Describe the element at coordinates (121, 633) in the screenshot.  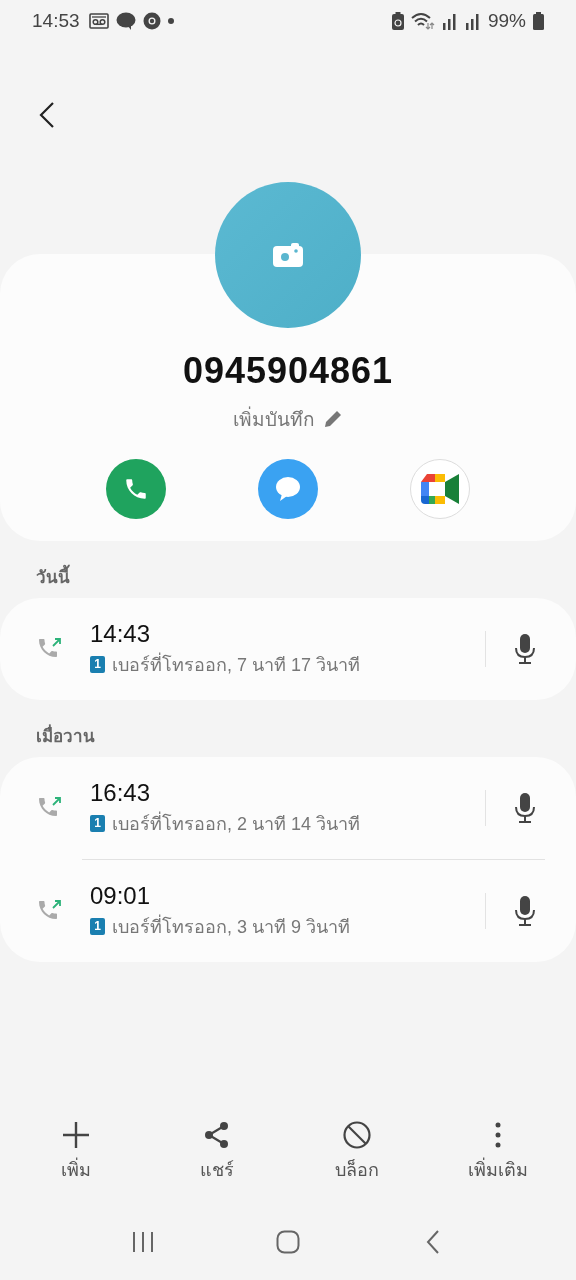
I see `call-time: 14:43` at that location.